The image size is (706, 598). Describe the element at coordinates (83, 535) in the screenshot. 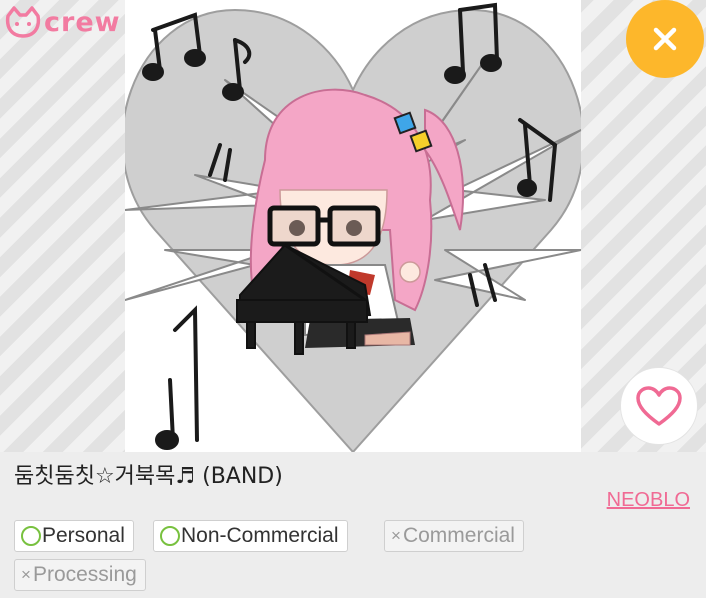

I see `tag-label: Personal` at that location.